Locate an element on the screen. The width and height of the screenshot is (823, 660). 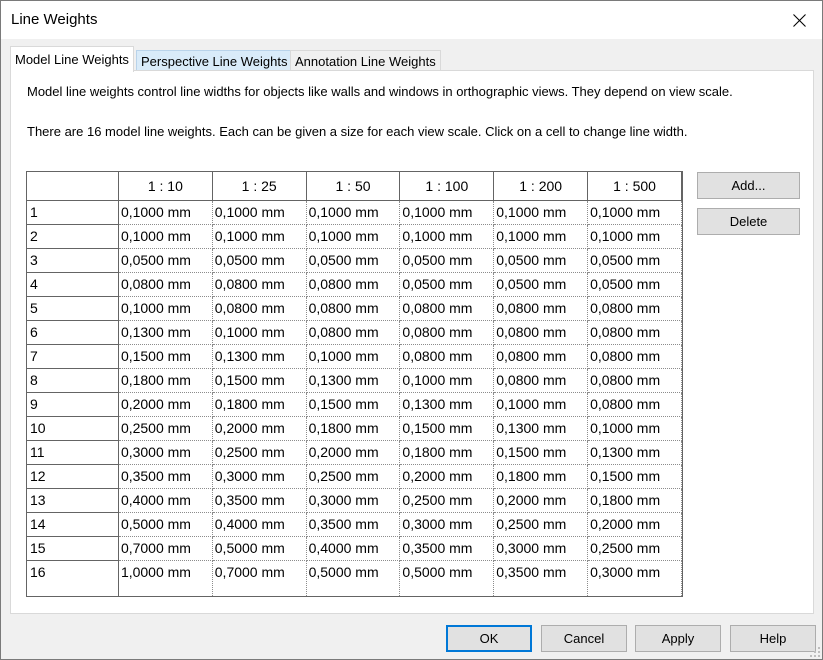
close-button is located at coordinates (799, 20).